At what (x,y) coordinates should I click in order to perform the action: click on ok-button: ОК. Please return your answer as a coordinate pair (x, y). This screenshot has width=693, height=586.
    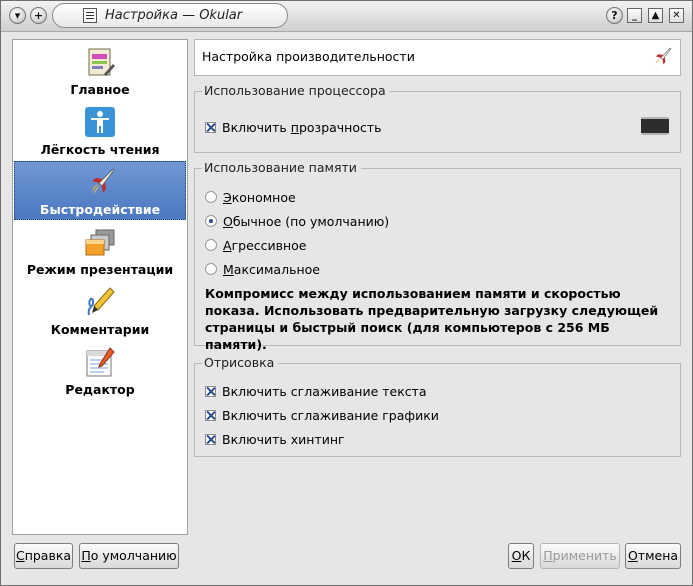
    Looking at the image, I should click on (521, 556).